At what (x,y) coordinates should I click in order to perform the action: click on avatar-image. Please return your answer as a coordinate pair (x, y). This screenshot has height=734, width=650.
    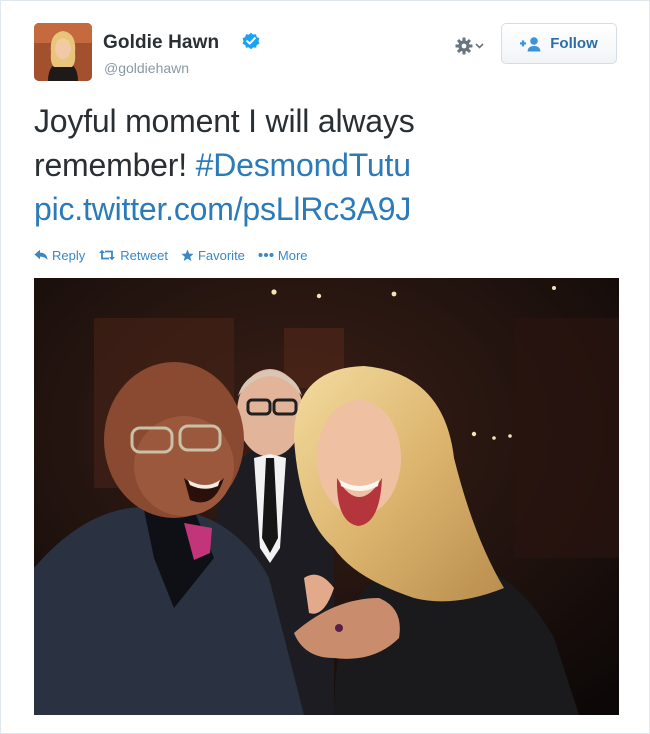
    Looking at the image, I should click on (63, 52).